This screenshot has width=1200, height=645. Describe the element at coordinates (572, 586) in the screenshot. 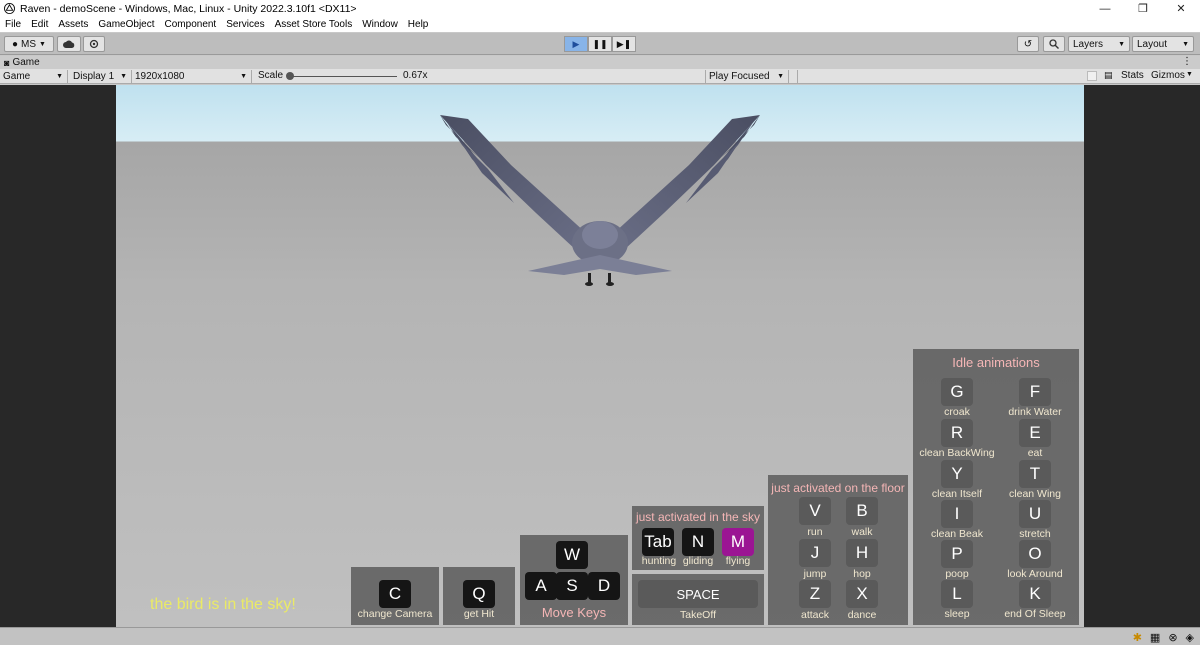

I see `key-s: S` at that location.